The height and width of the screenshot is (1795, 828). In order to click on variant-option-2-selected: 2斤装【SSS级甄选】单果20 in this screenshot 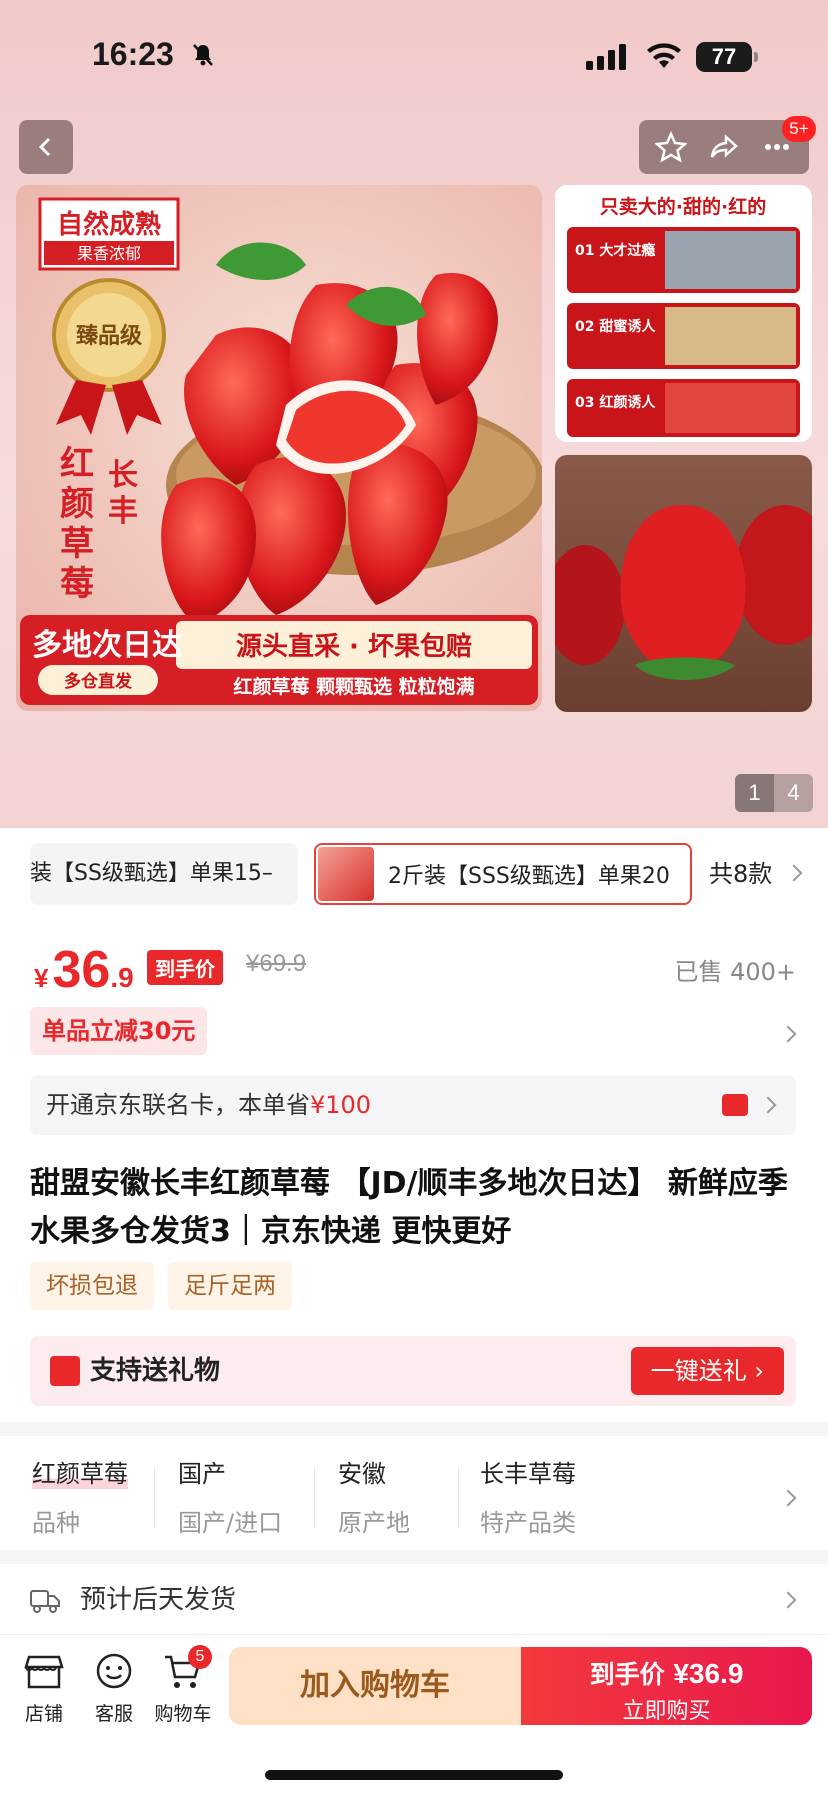, I will do `click(503, 874)`.